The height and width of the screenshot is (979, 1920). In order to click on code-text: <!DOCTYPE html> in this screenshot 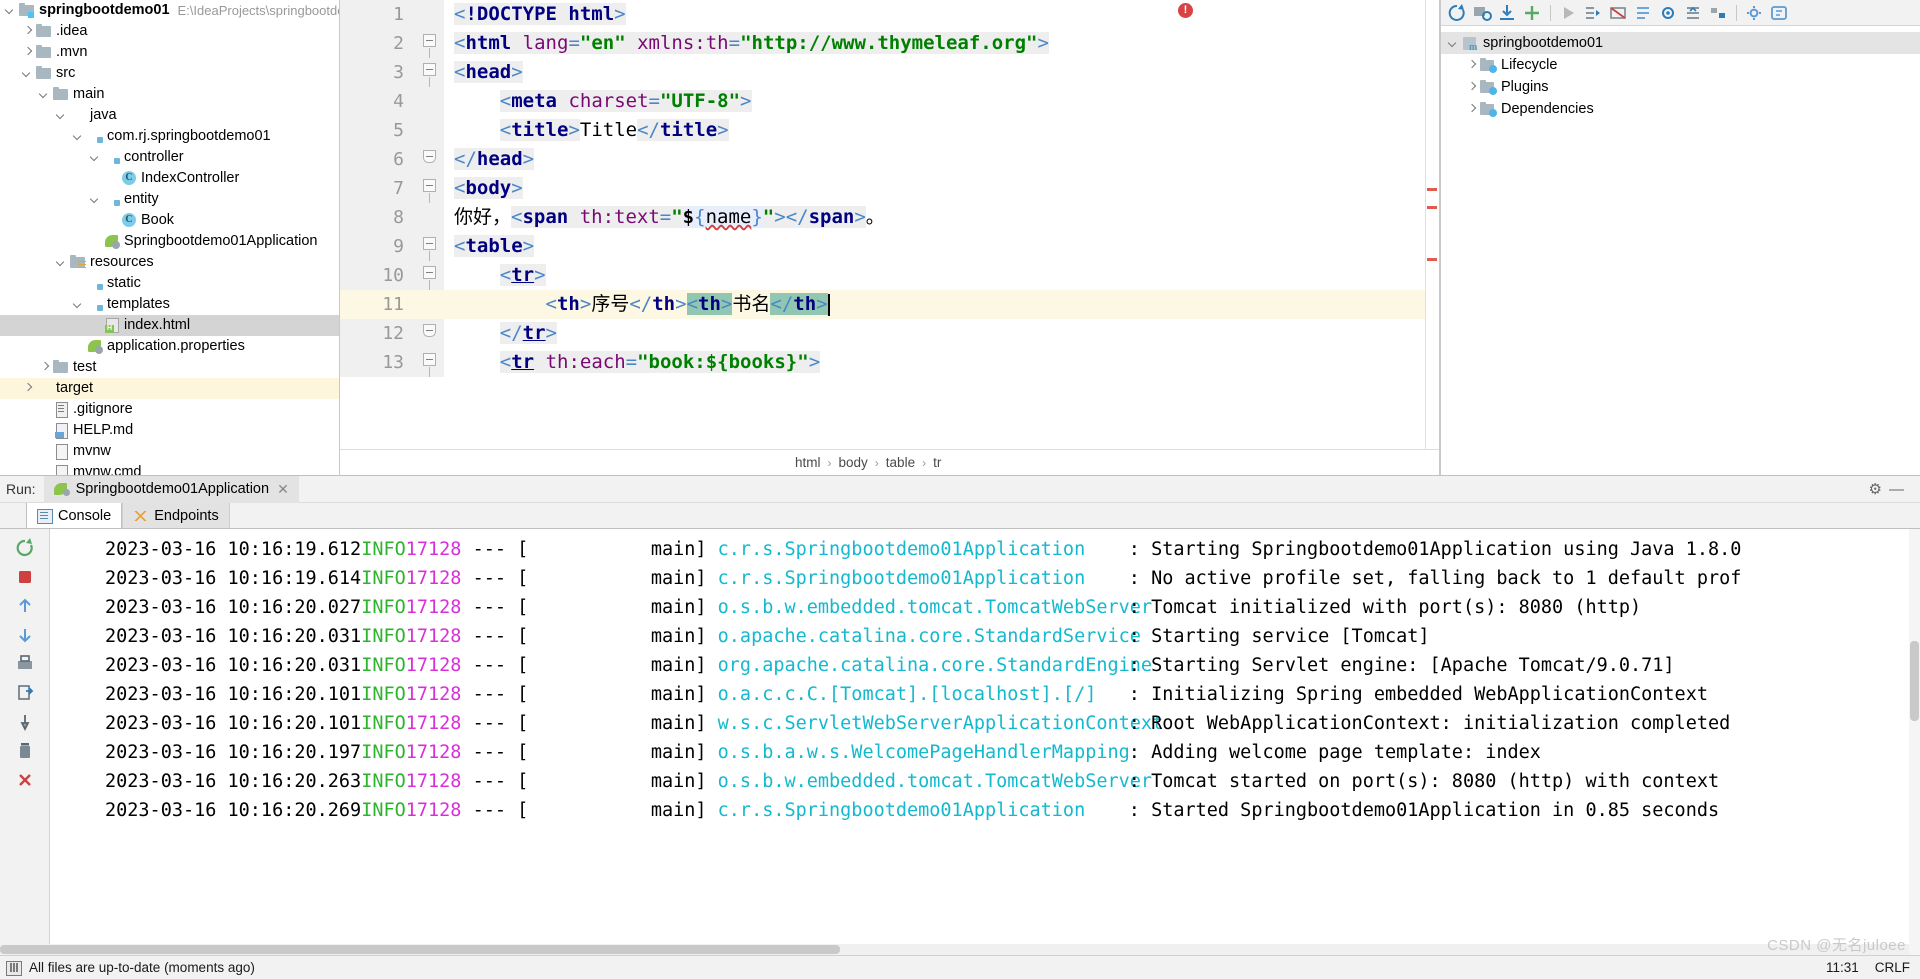, I will do `click(535, 14)`.